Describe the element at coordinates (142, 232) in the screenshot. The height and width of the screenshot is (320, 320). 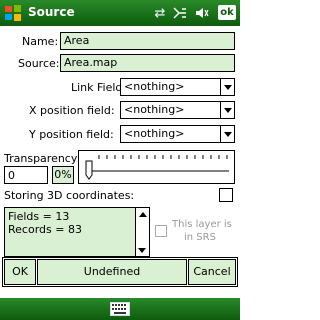
I see `info-scrollbar` at that location.